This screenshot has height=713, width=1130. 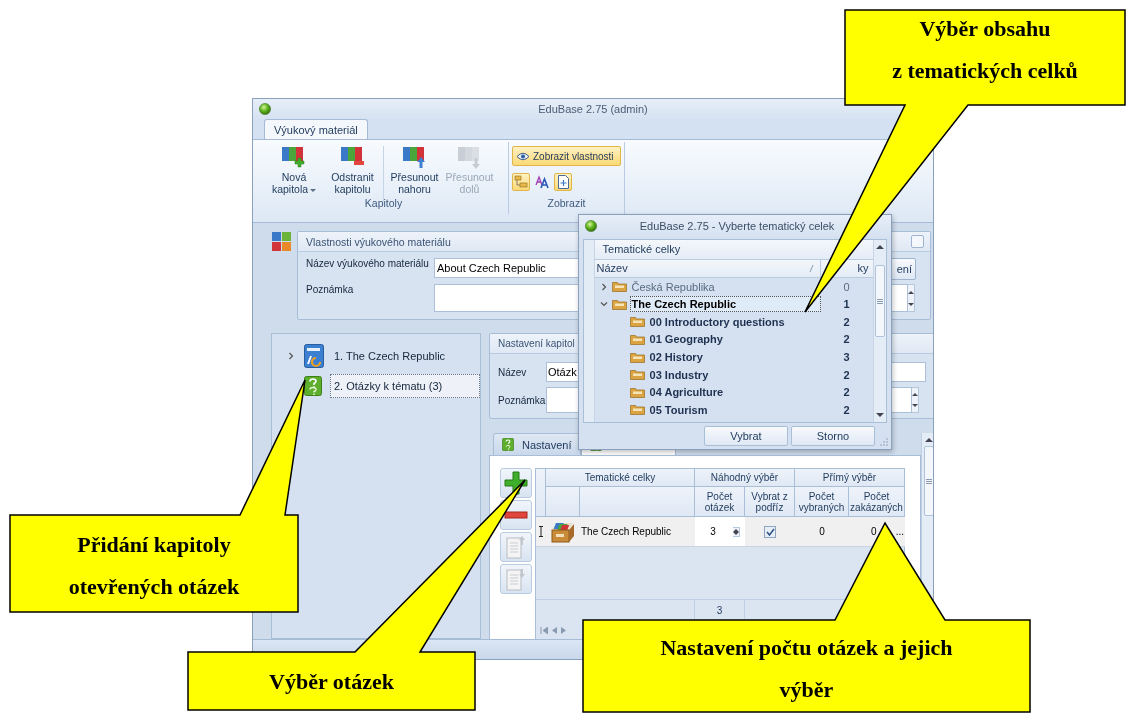 I want to click on table-cell-text: 1, so click(x=846, y=304).